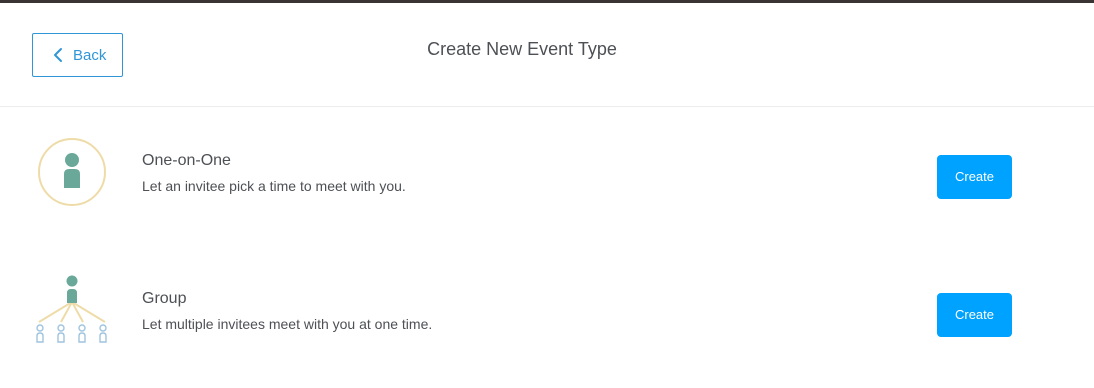 This screenshot has height=388, width=1094. Describe the element at coordinates (164, 298) in the screenshot. I see `event-type-title: Group` at that location.